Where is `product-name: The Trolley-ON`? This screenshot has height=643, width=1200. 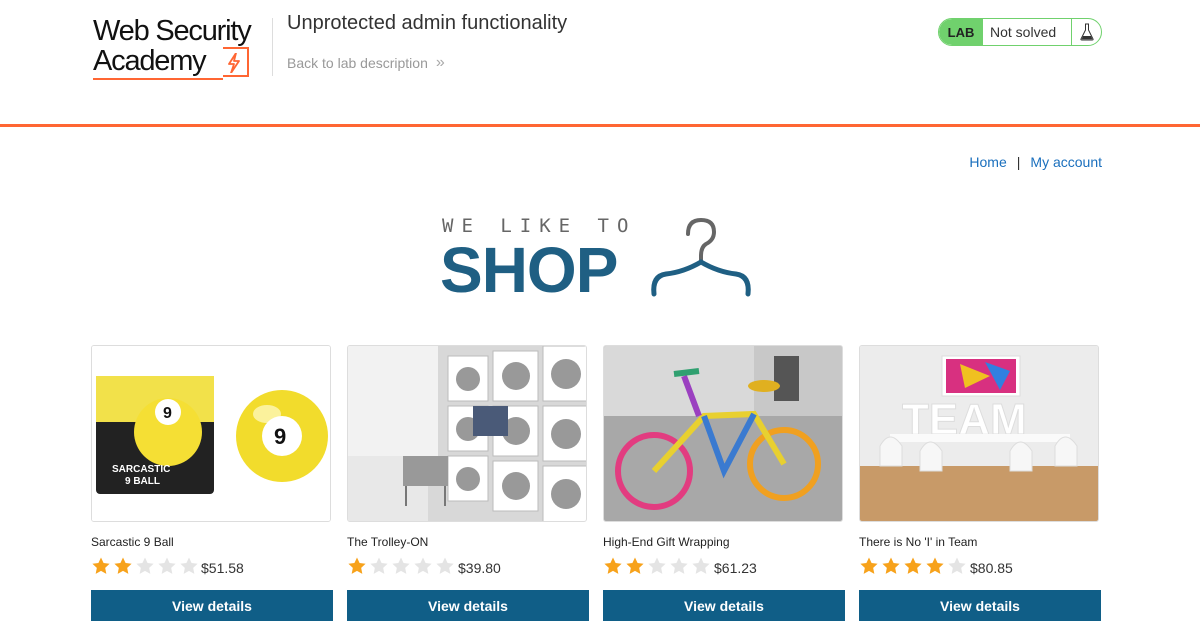
product-name: The Trolley-ON is located at coordinates (388, 542).